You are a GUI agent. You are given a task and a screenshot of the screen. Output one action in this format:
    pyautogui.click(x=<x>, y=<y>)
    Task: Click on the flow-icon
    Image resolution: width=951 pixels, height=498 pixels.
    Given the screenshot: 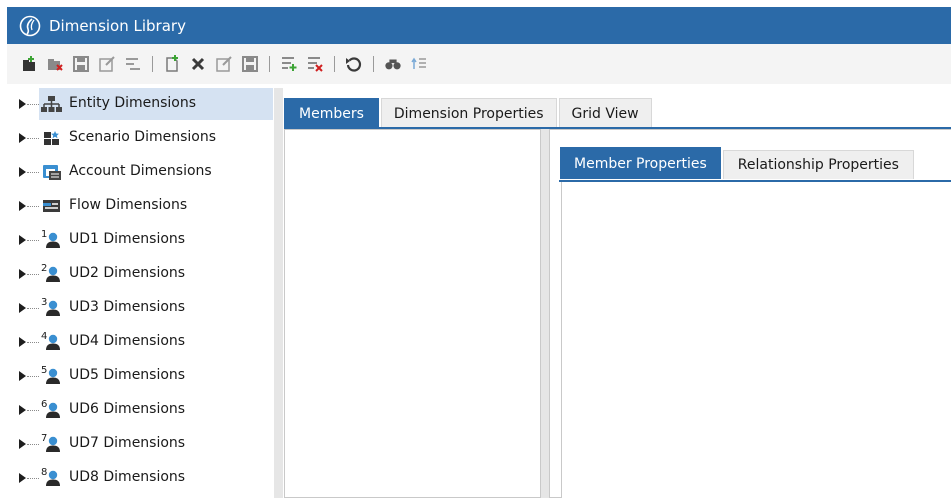 What is the action you would take?
    pyautogui.click(x=51, y=206)
    